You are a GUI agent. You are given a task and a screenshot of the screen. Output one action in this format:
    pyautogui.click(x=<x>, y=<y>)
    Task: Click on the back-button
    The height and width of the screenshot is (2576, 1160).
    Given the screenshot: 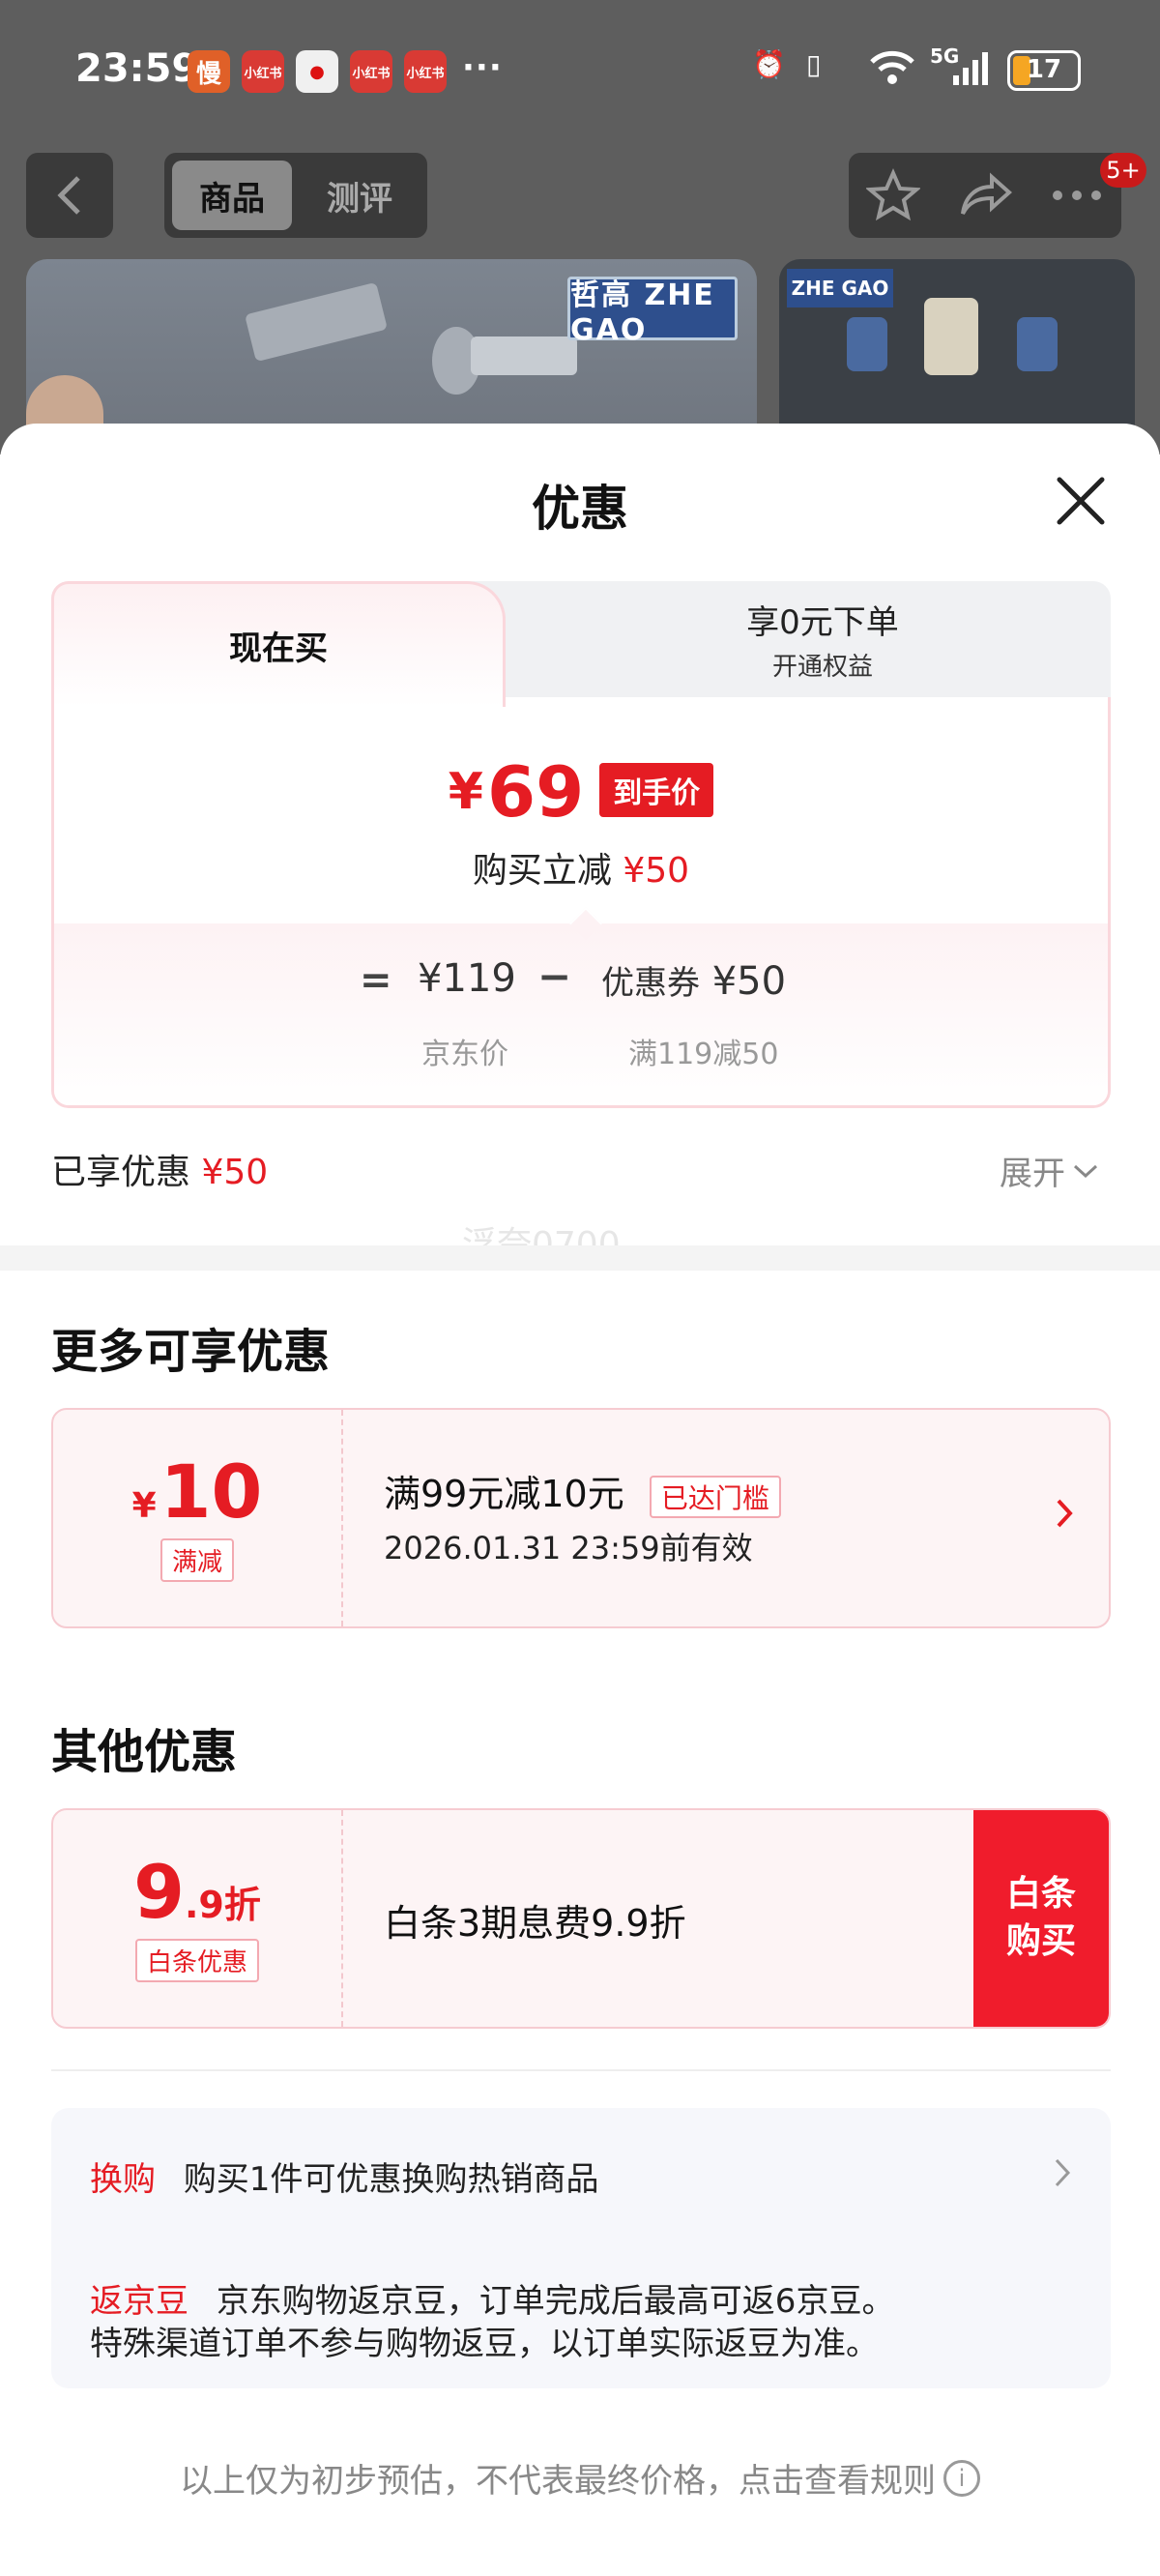 What is the action you would take?
    pyautogui.click(x=69, y=195)
    